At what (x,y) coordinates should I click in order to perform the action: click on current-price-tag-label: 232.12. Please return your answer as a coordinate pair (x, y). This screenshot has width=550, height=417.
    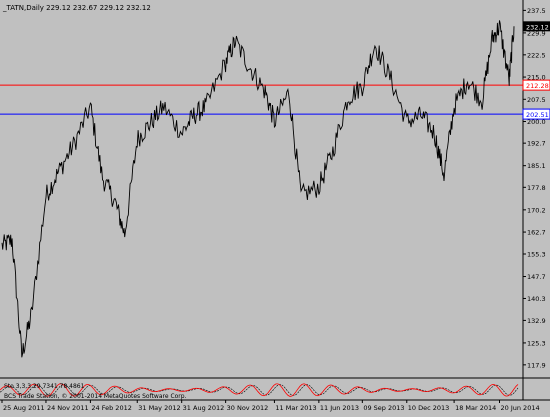
    Looking at the image, I should click on (537, 27).